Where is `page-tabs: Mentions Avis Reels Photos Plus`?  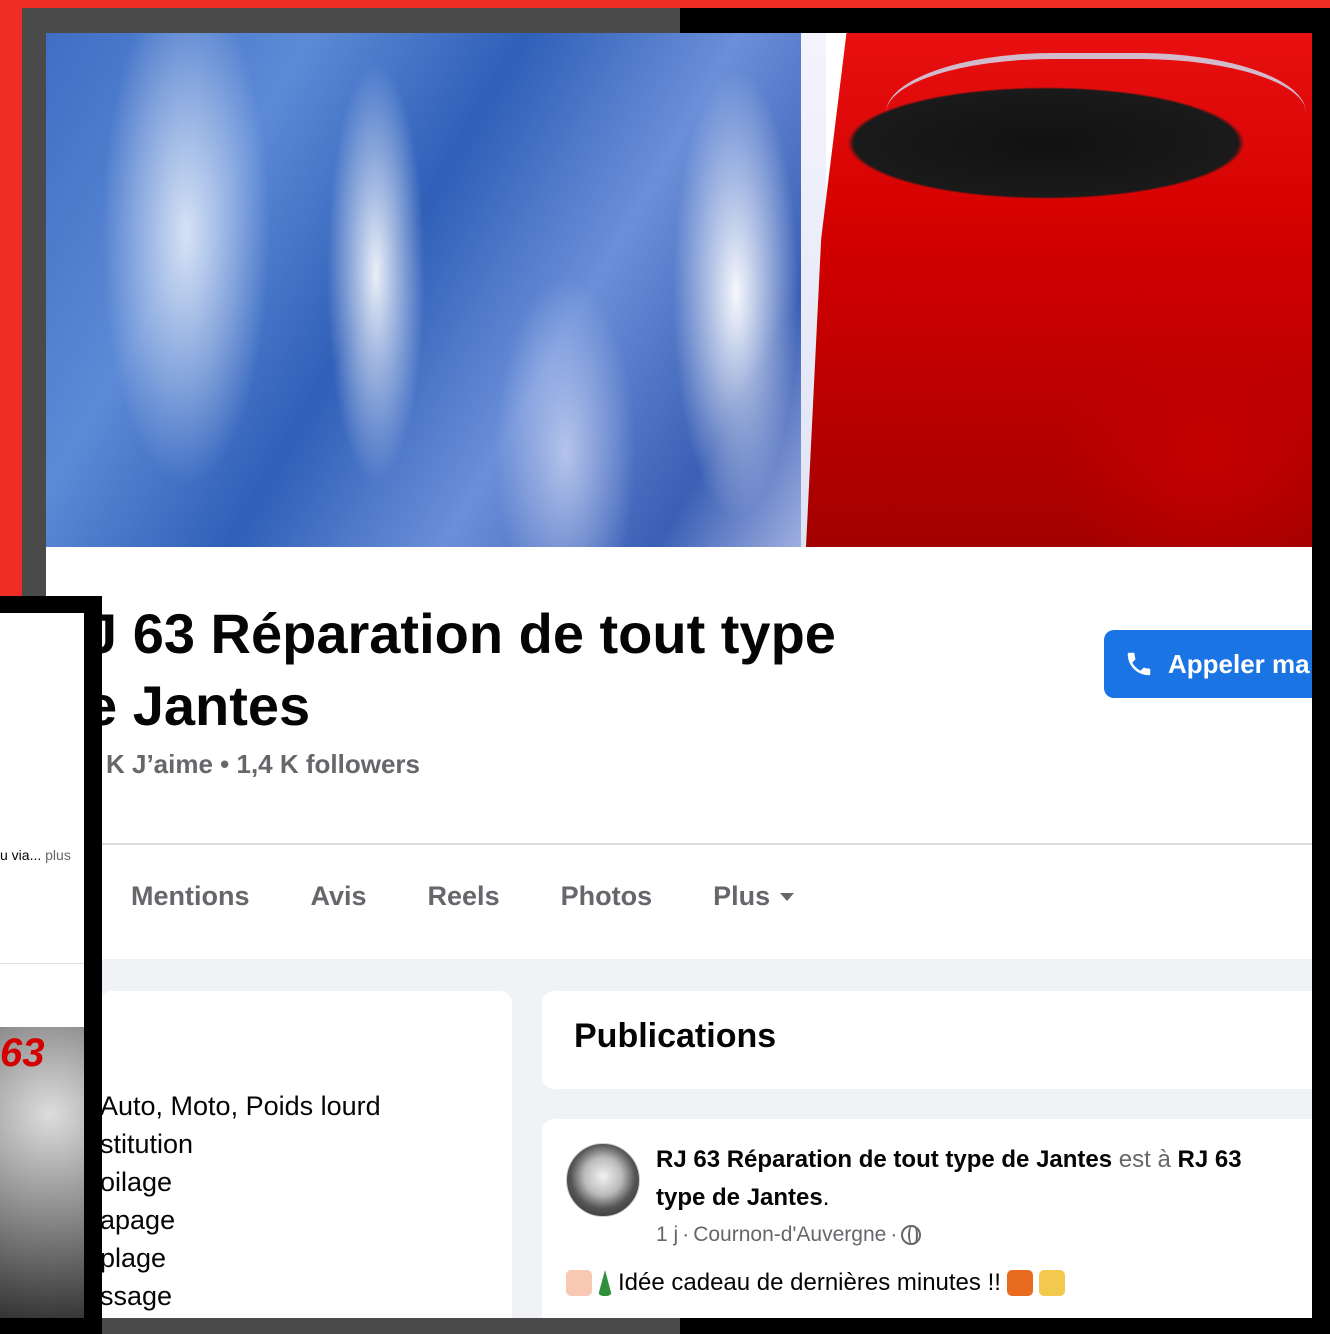 page-tabs: Mentions Avis Reels Photos Plus is located at coordinates (493, 896).